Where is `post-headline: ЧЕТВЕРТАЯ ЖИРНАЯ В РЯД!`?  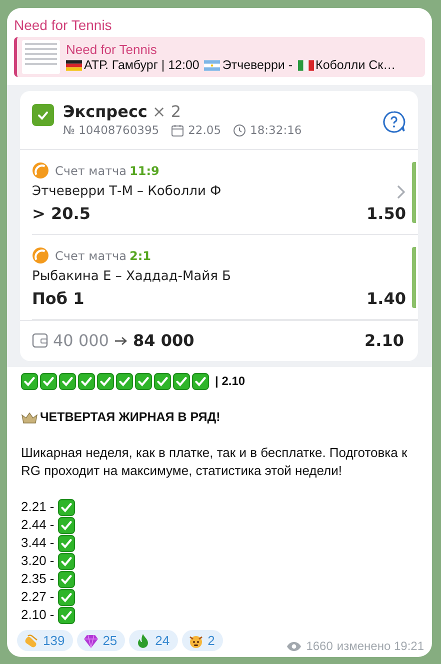
post-headline: ЧЕТВЕРТАЯ ЖИРНАЯ В РЯД! is located at coordinates (130, 417).